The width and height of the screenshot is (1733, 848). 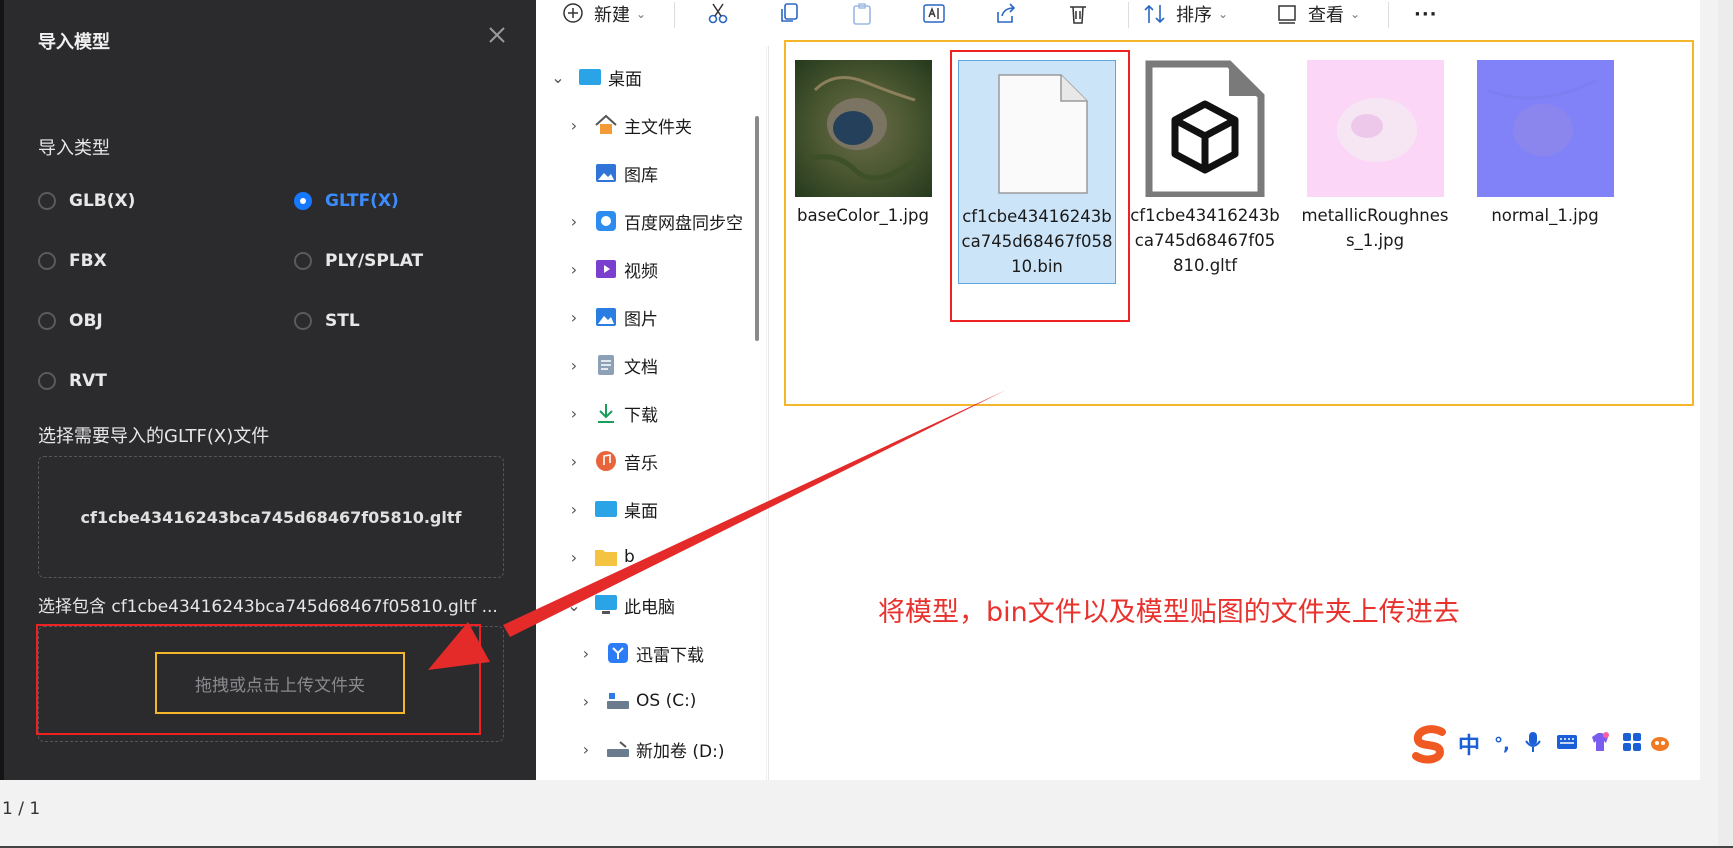 I want to click on skin-icon, so click(x=1600, y=744).